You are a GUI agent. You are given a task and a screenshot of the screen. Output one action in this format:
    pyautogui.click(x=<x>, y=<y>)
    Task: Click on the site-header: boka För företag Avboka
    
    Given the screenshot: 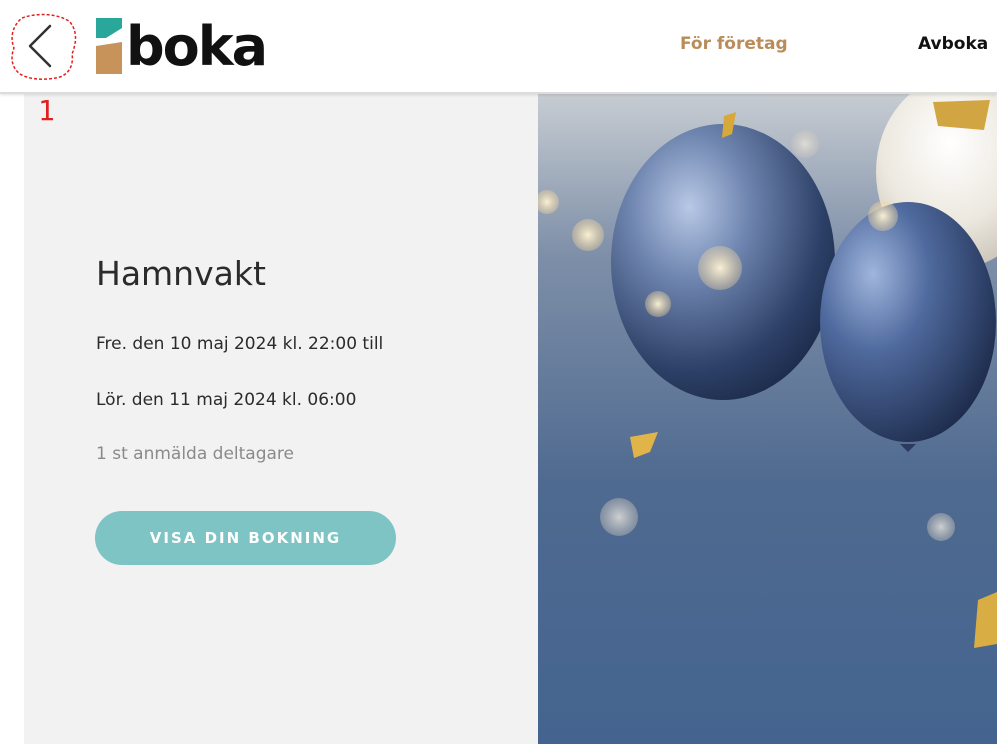 What is the action you would take?
    pyautogui.click(x=498, y=47)
    